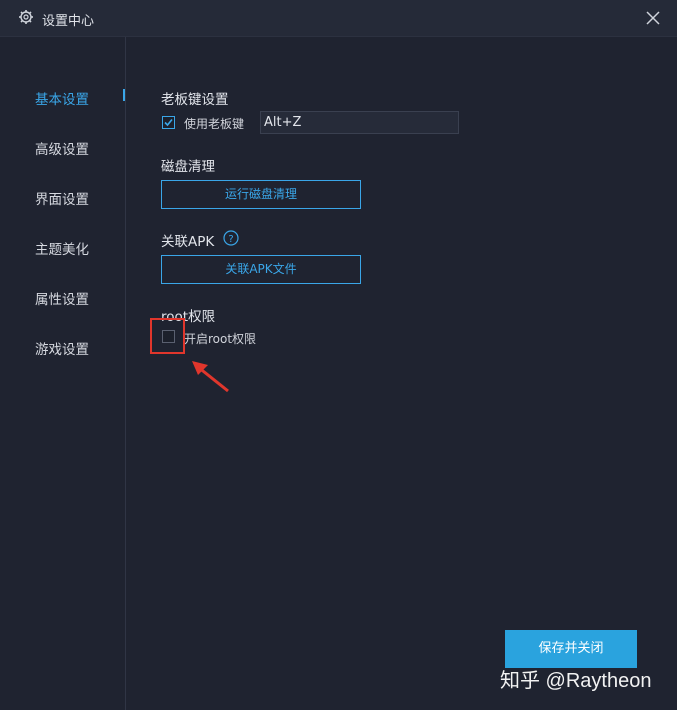 This screenshot has height=710, width=677. I want to click on annotation-arrow-icon, so click(210, 377).